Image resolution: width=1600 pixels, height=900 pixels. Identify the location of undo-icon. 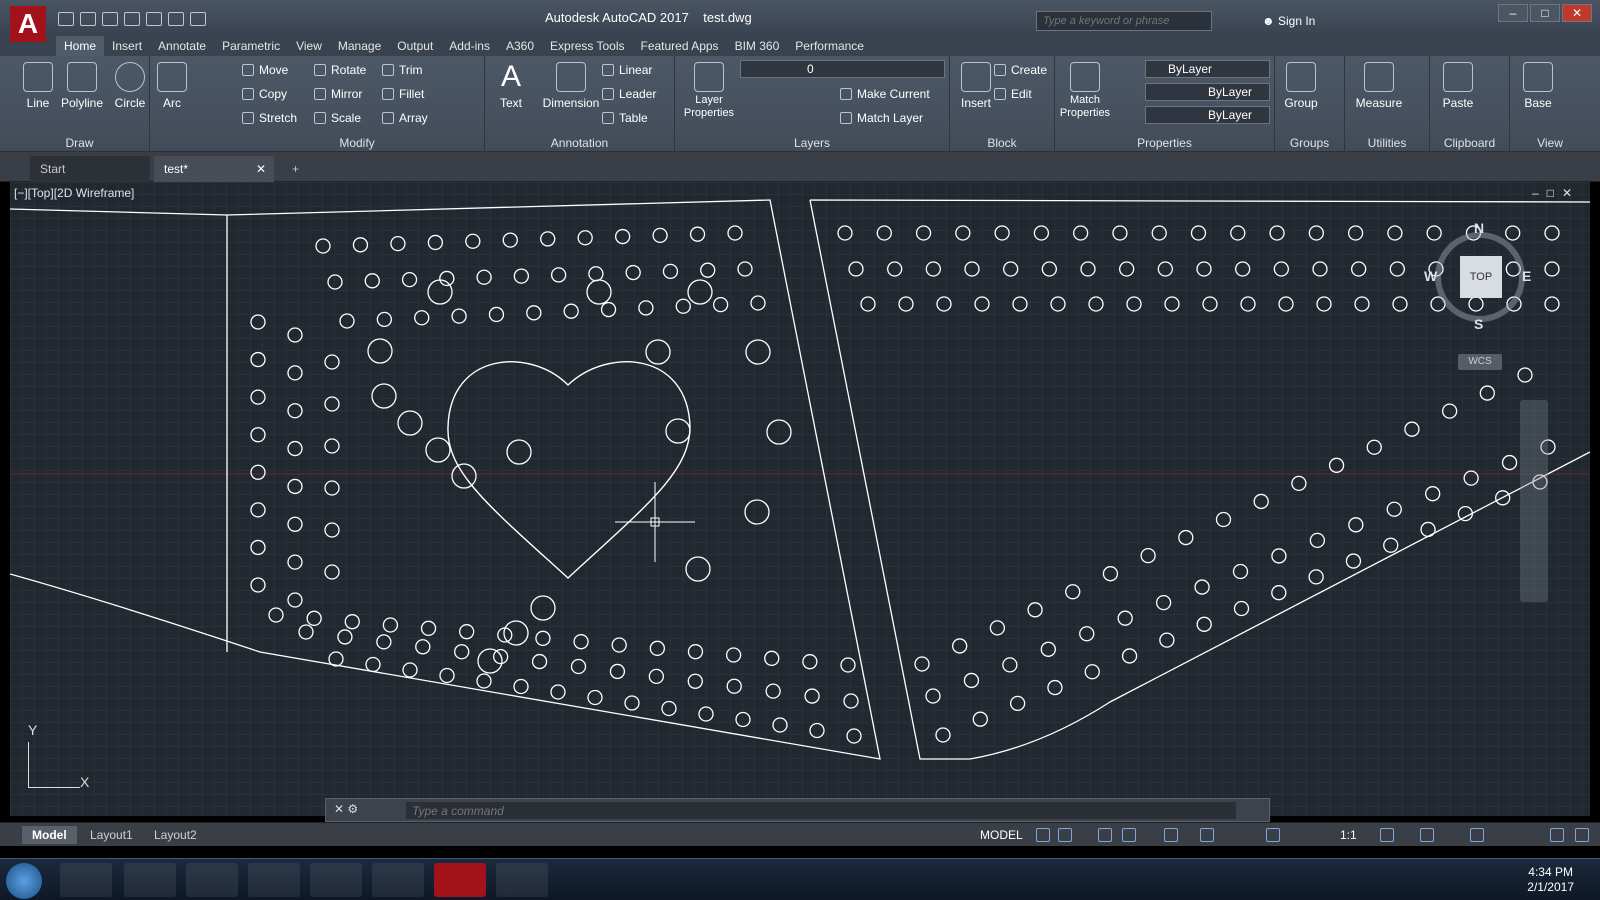
(176, 19).